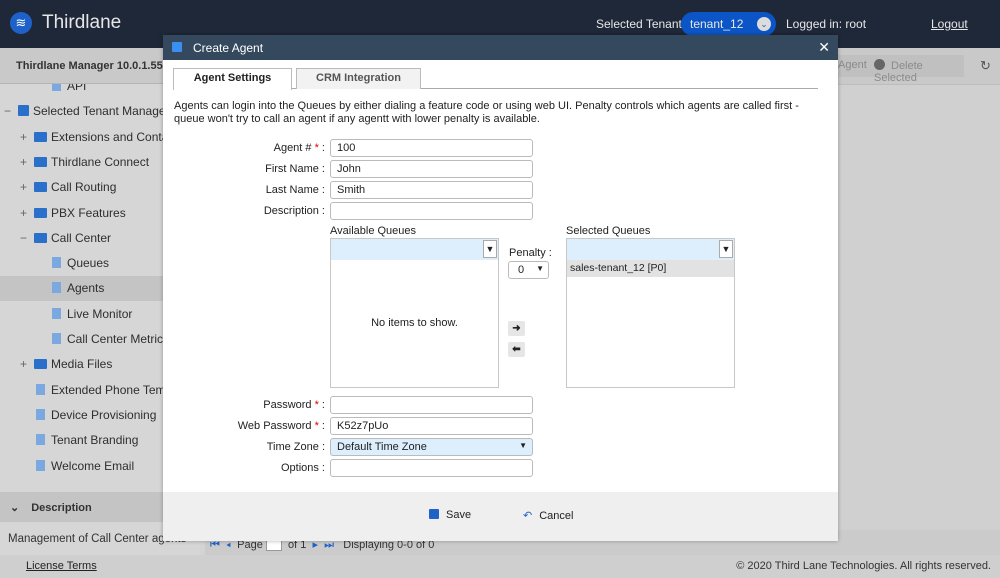  What do you see at coordinates (414, 323) in the screenshot?
I see `empty-message: No items to show.` at bounding box center [414, 323].